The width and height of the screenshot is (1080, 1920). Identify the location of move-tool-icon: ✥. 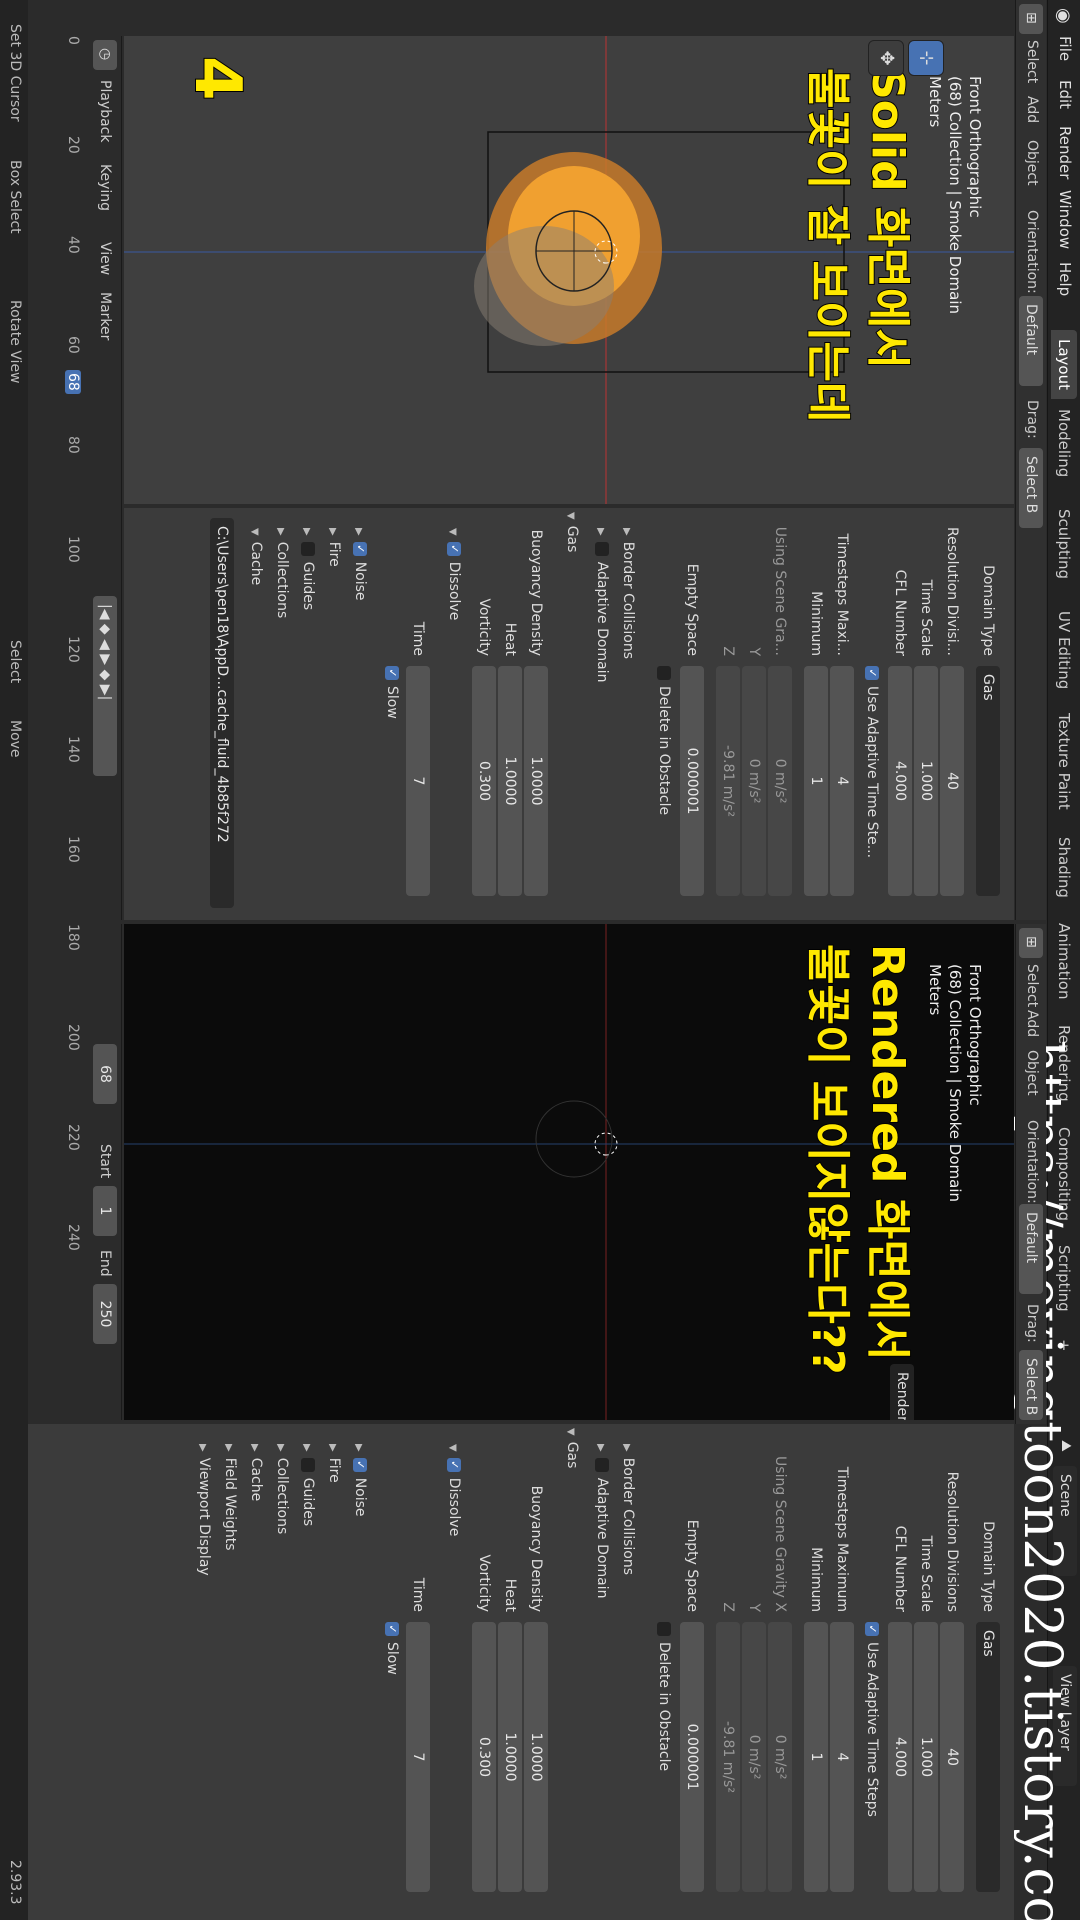
(886, 58).